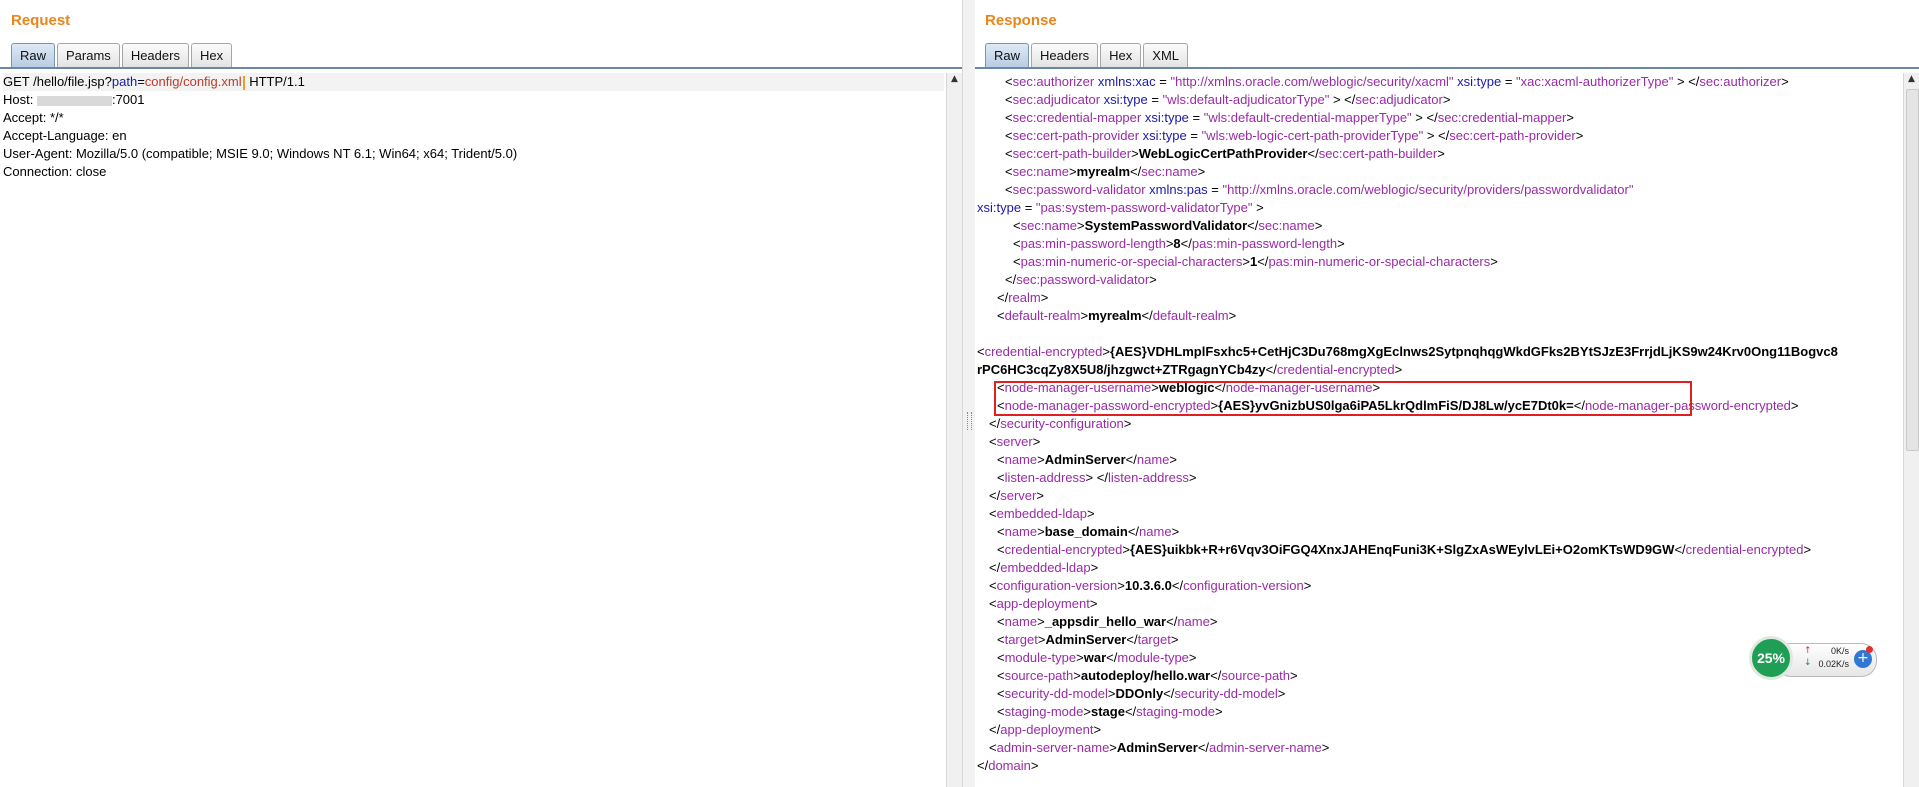 Image resolution: width=1919 pixels, height=787 pixels. What do you see at coordinates (1093, 243) in the screenshot?
I see `xml-tag: pas:min-password-length` at bounding box center [1093, 243].